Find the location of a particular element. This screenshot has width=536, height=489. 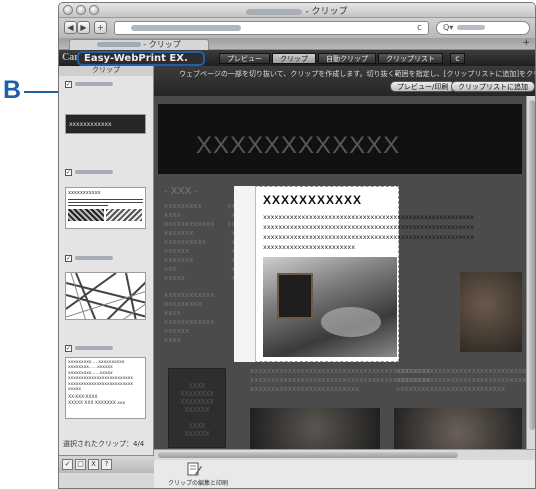

bottom-bar: クリップの編集と印刷 is located at coordinates (344, 474).